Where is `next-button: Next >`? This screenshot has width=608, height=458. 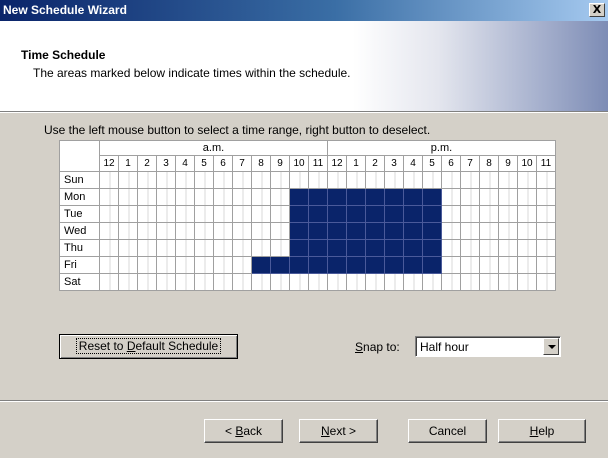 next-button: Next > is located at coordinates (338, 431).